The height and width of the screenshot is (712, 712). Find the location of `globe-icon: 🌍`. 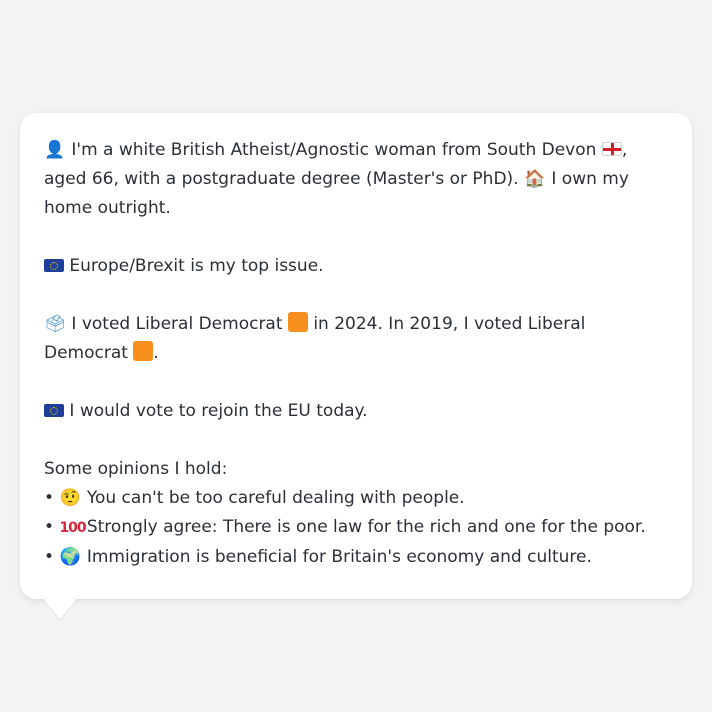

globe-icon: 🌍 is located at coordinates (70, 557).